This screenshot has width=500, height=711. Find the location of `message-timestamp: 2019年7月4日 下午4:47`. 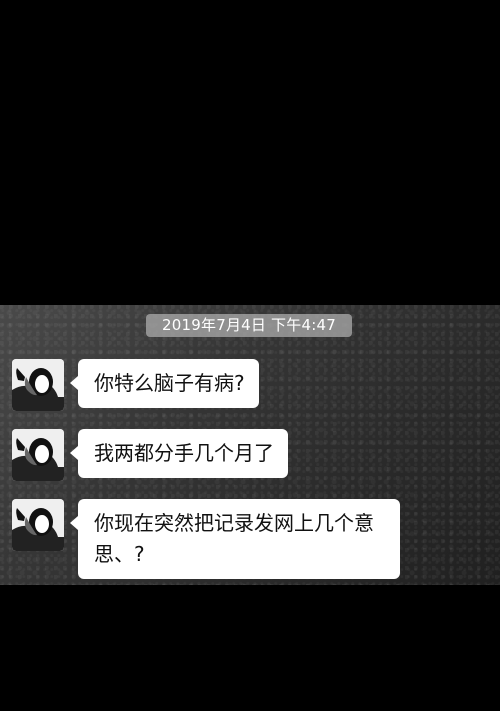

message-timestamp: 2019年7月4日 下午4:47 is located at coordinates (249, 325).